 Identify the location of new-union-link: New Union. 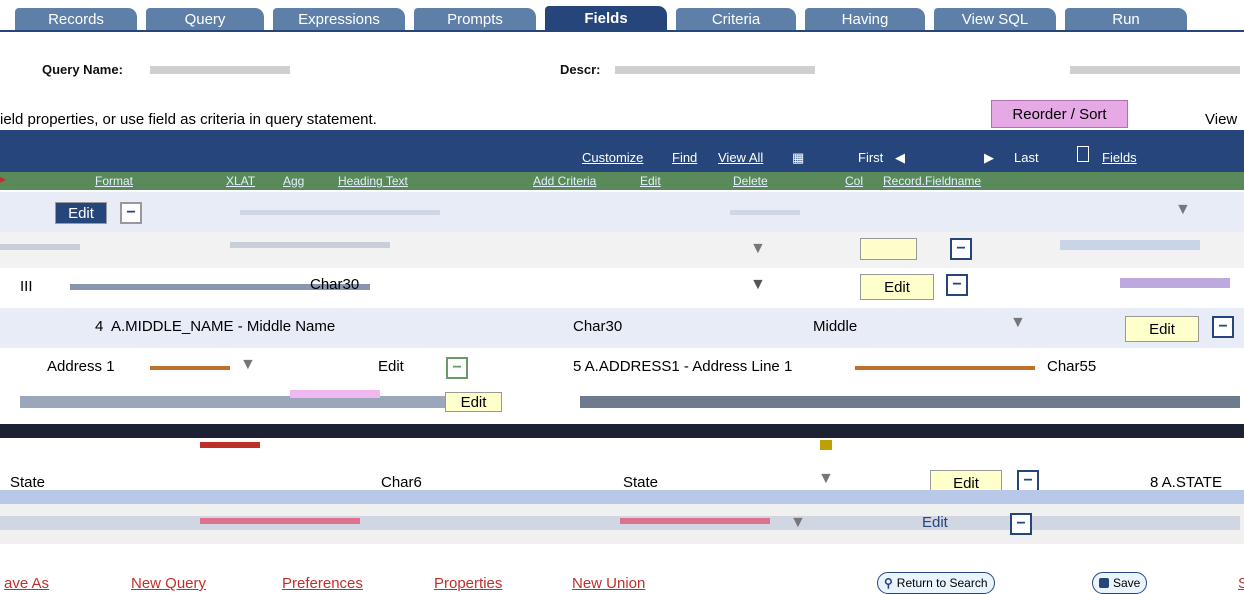
(608, 583).